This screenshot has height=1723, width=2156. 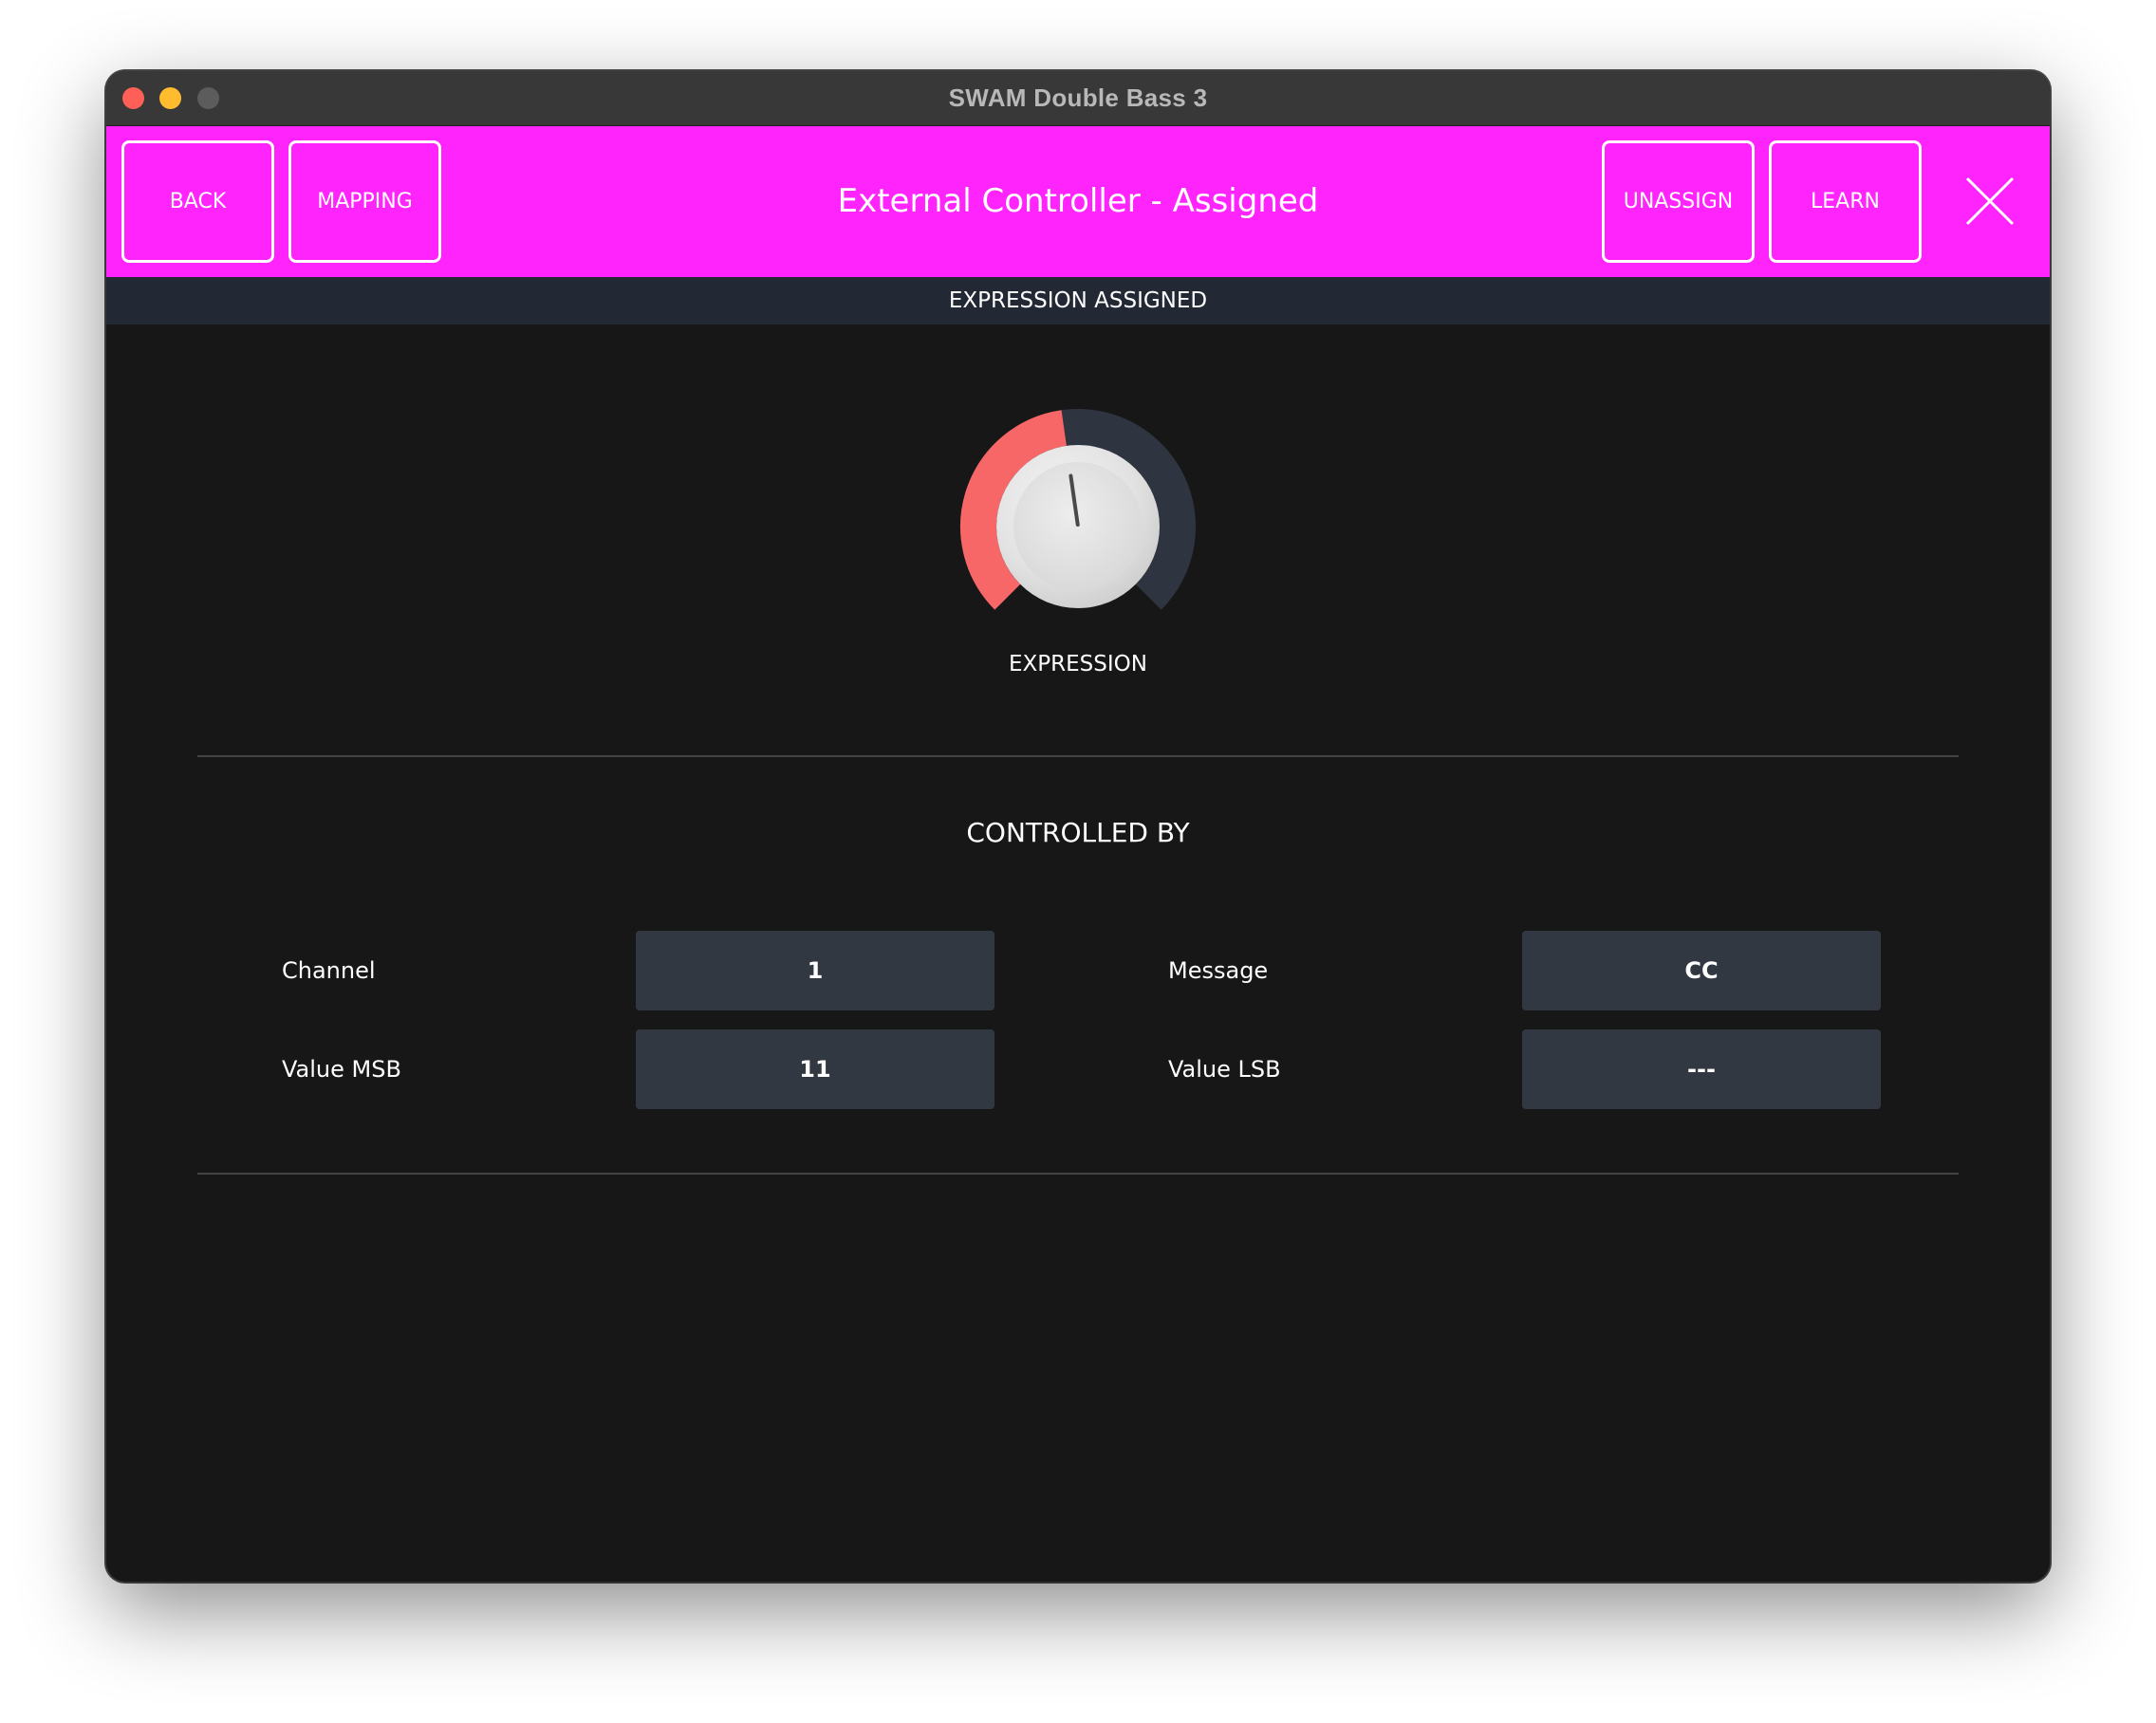 What do you see at coordinates (1218, 970) in the screenshot?
I see `message-label: Message` at bounding box center [1218, 970].